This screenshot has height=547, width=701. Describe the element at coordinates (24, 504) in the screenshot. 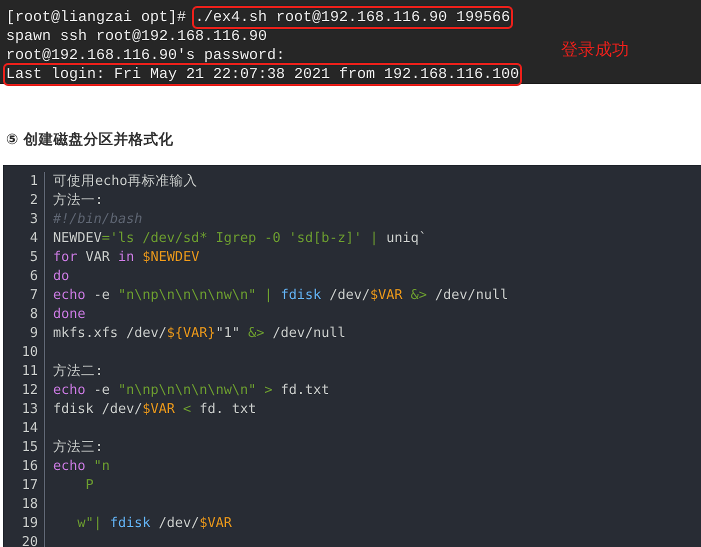

I see `line-number: 18` at that location.